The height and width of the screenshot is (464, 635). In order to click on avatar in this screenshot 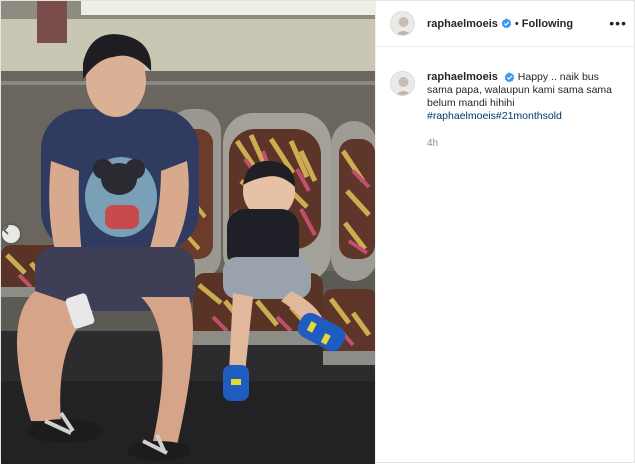, I will do `click(402, 23)`.